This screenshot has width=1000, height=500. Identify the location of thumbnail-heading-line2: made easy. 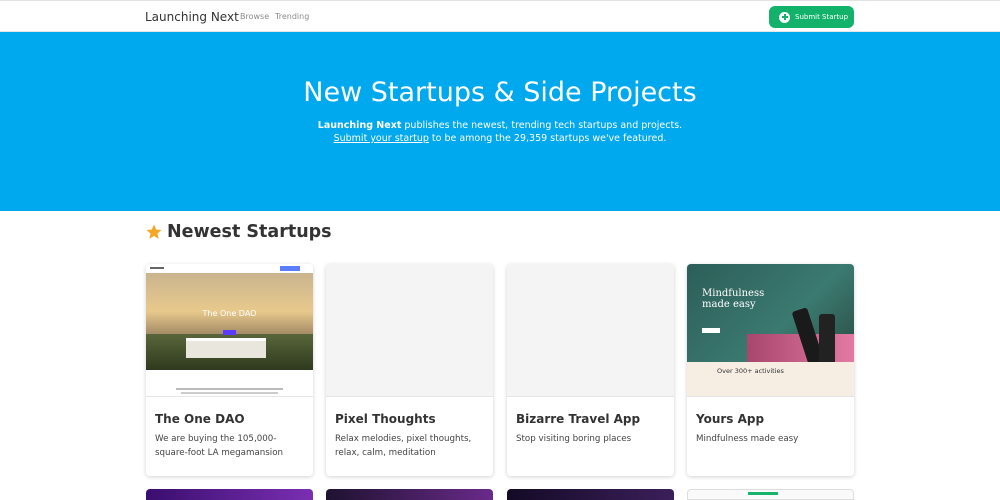
(729, 304).